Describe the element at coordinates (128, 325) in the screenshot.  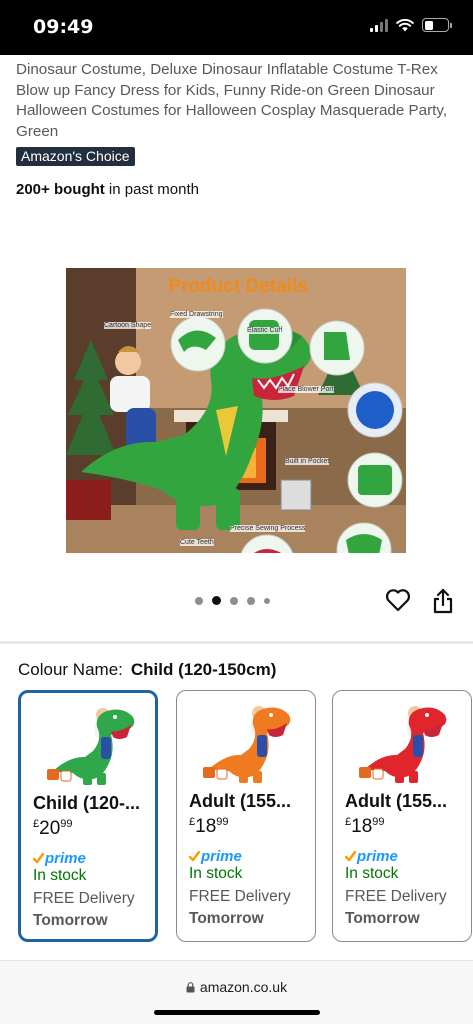
I see `image-callout-label: Cartoon Shape` at that location.